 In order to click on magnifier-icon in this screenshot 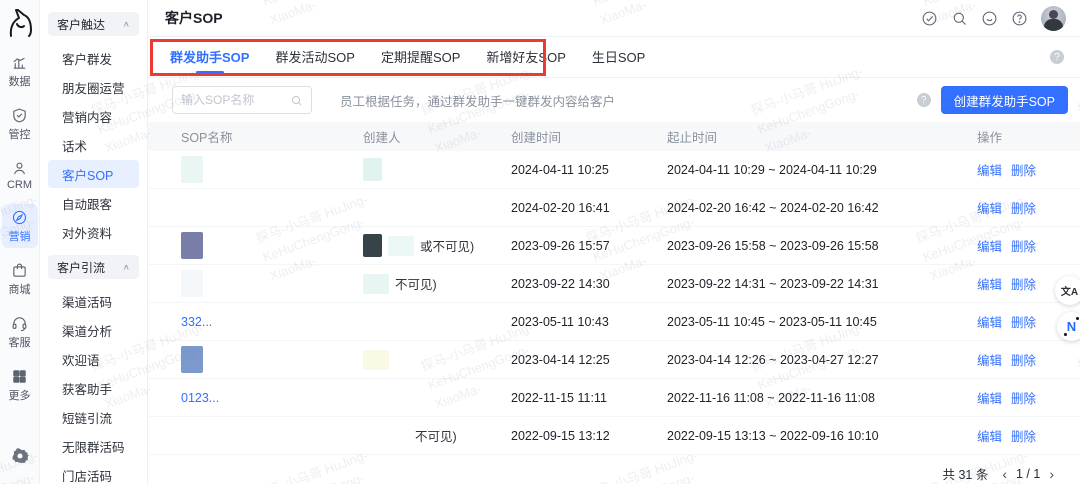, I will do `click(296, 100)`.